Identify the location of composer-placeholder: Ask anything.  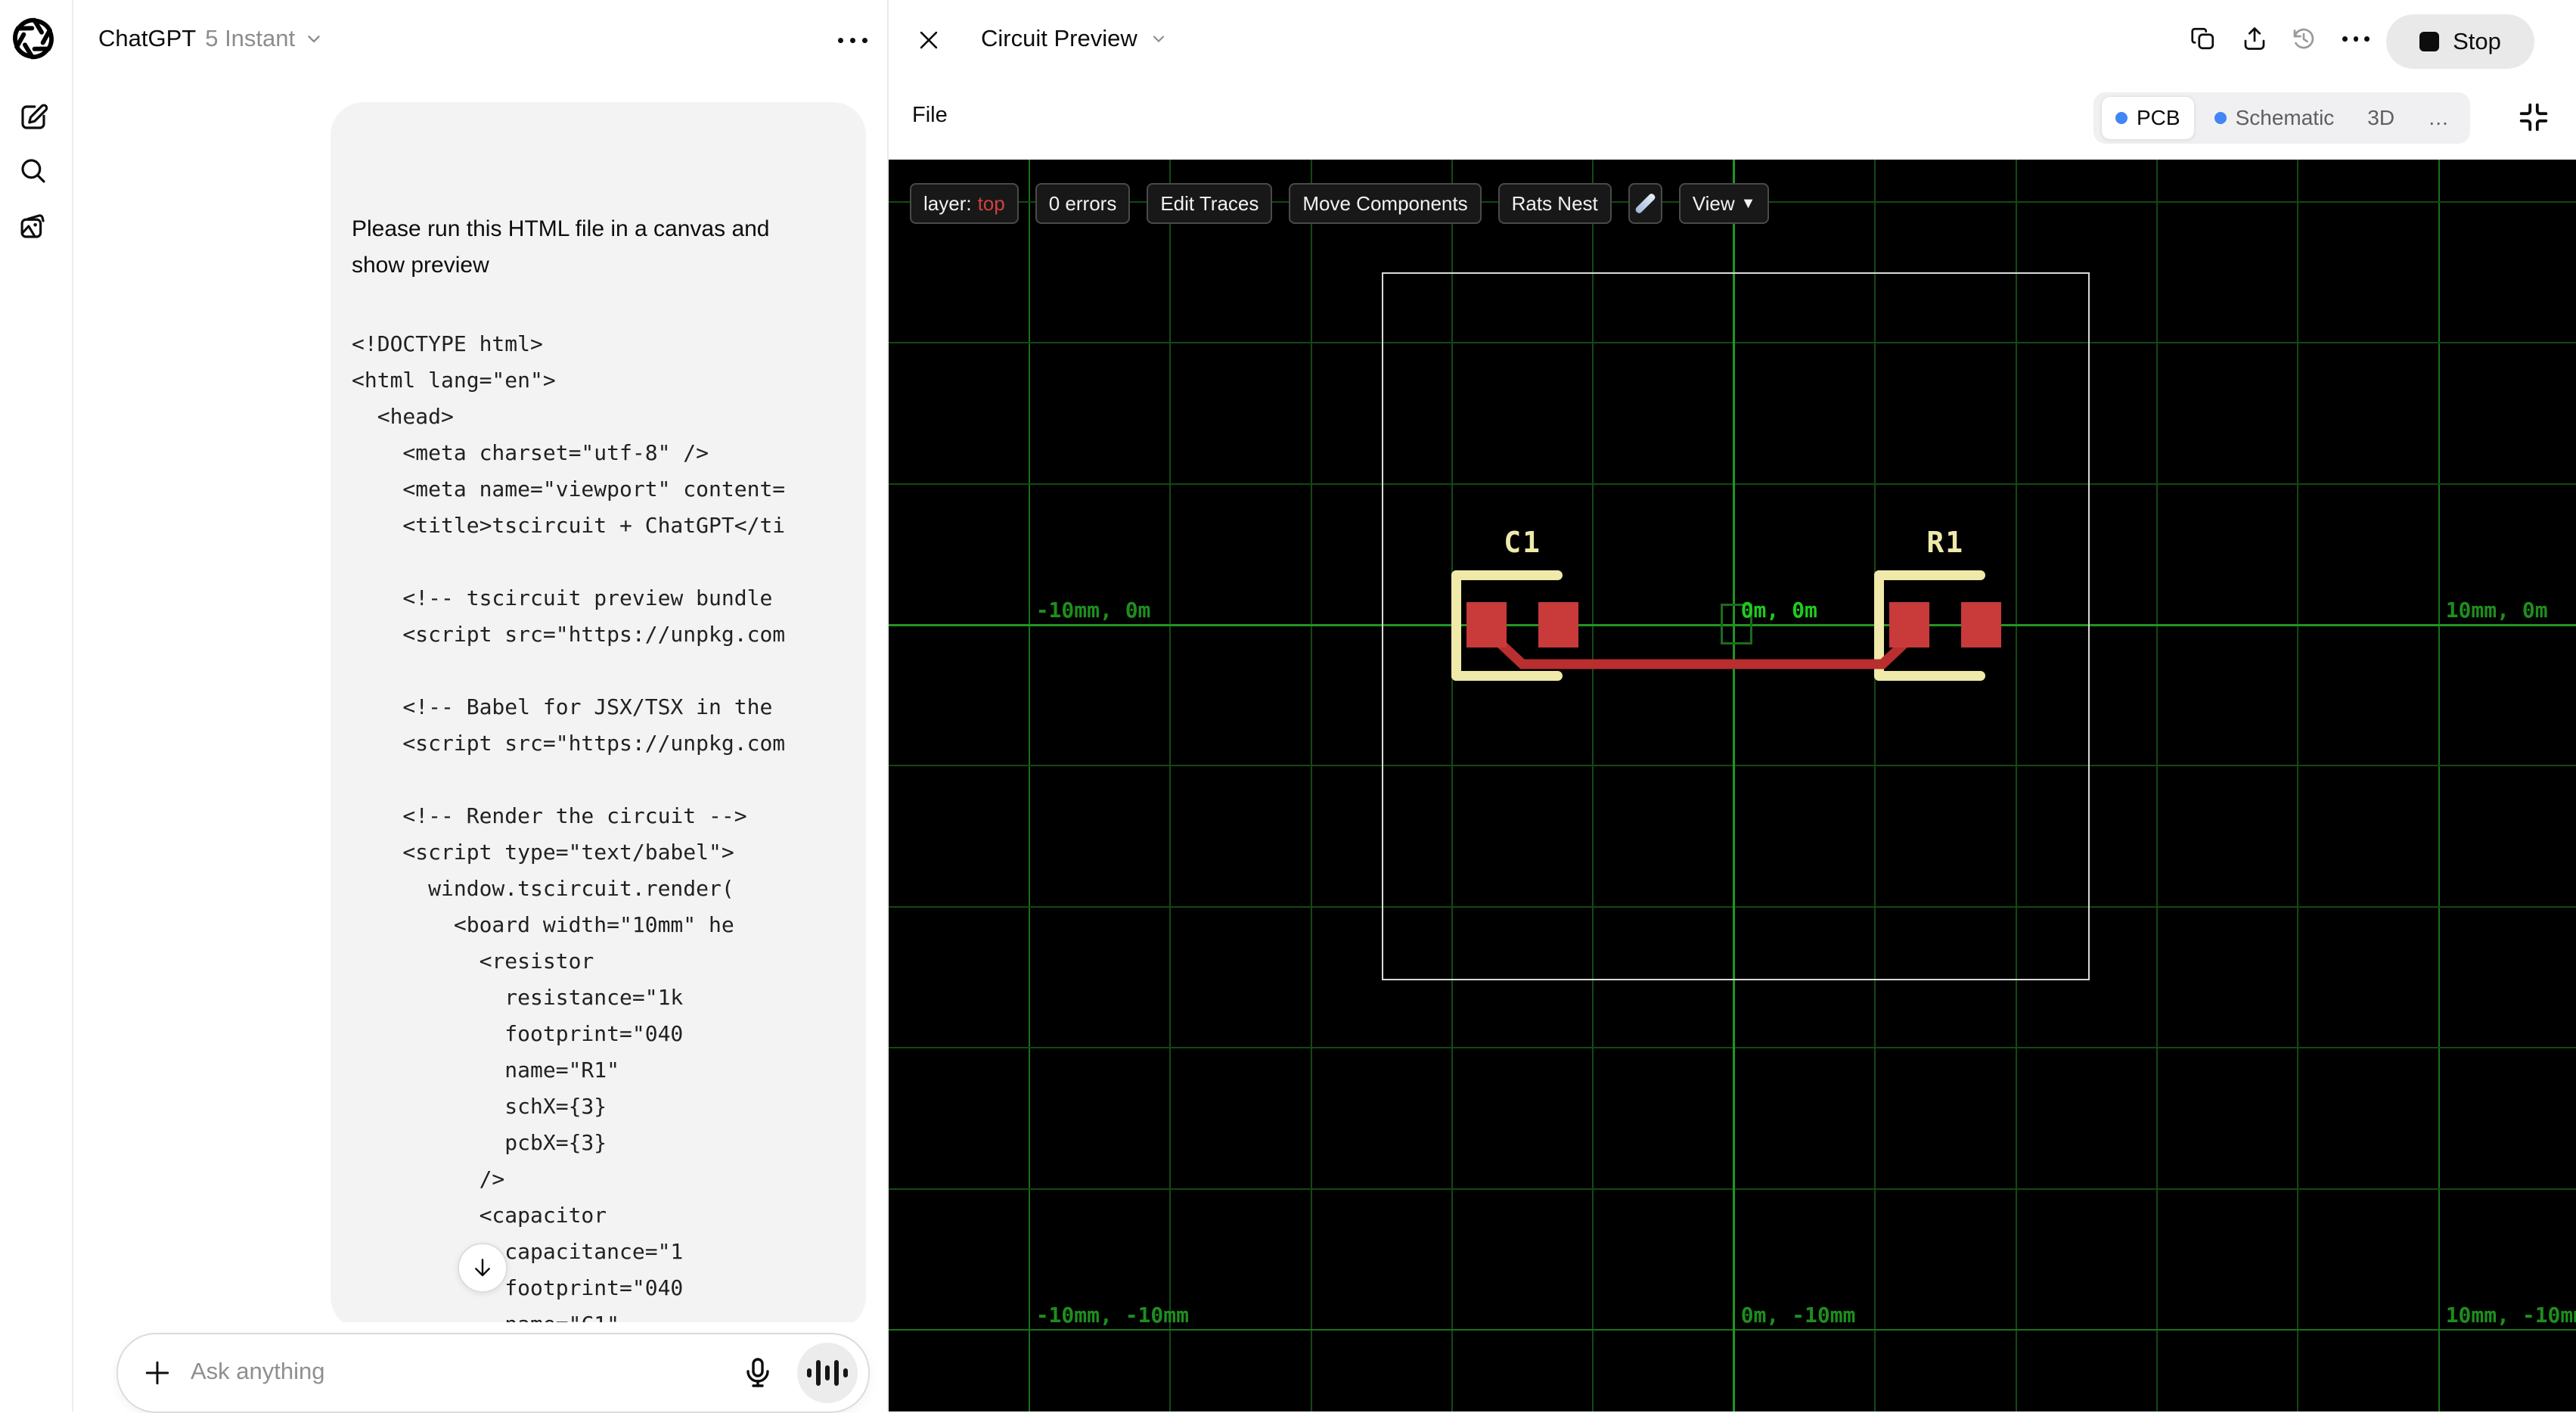
(258, 1372).